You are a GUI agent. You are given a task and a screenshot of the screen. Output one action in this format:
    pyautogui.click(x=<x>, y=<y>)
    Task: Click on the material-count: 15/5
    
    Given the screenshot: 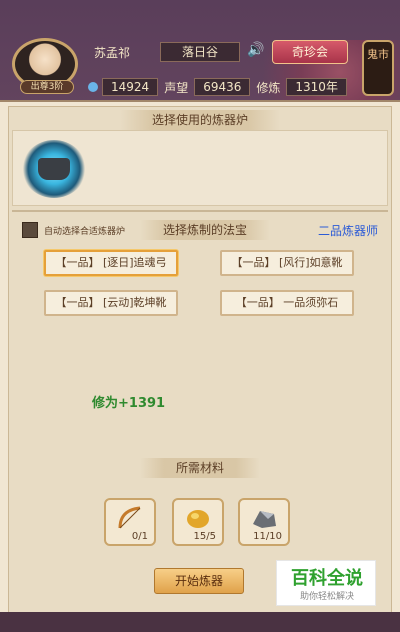 What is the action you would take?
    pyautogui.click(x=204, y=536)
    